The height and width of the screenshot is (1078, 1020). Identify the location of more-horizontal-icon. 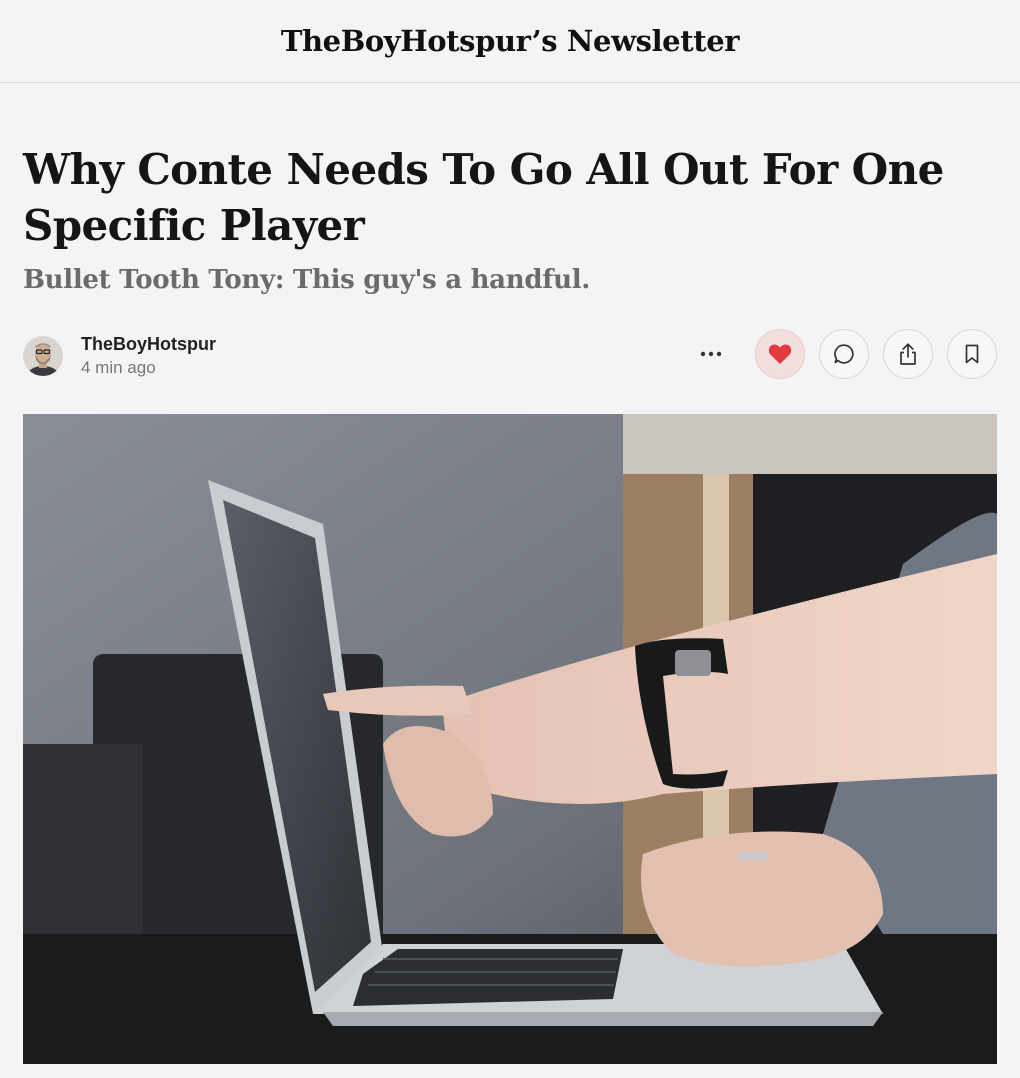
(711, 354).